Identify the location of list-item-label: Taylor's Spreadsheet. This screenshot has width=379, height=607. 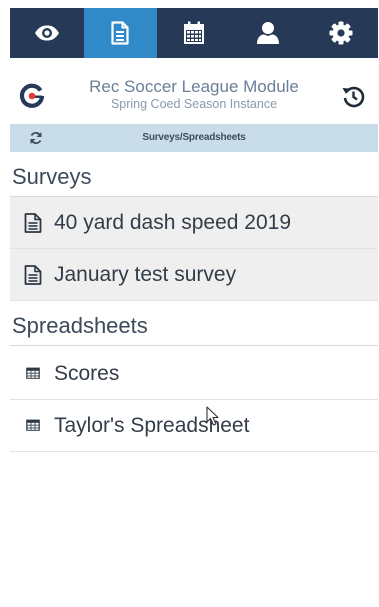
(152, 425).